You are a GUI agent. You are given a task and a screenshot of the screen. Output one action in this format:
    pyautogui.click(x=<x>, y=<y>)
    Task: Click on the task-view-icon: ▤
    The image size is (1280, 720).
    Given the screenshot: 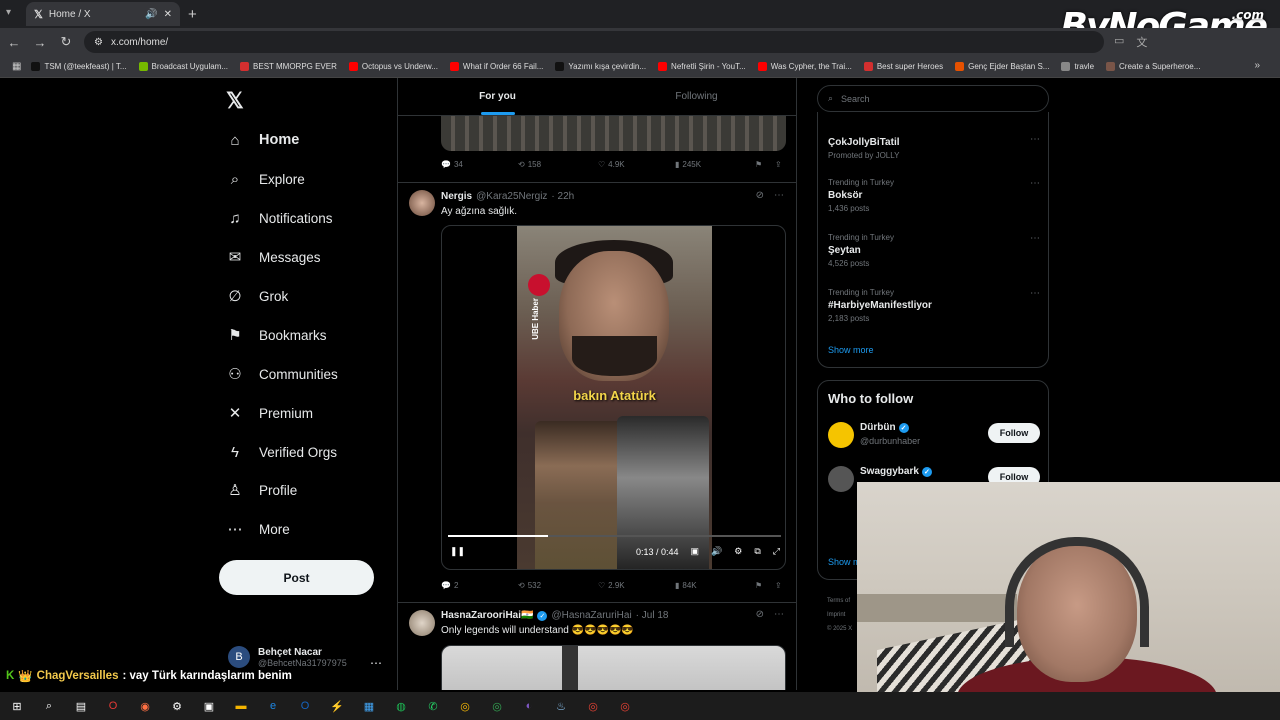 What is the action you would take?
    pyautogui.click(x=81, y=706)
    